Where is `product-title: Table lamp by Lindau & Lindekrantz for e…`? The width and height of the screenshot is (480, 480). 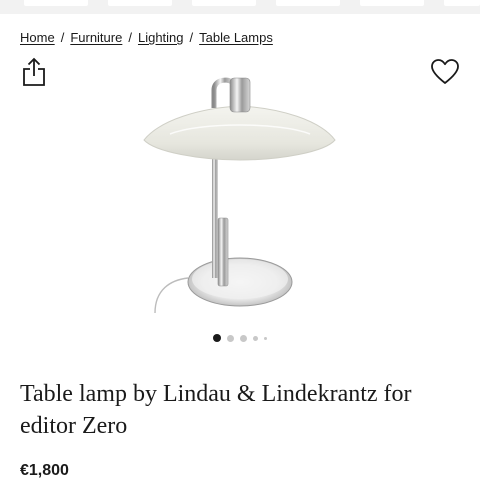
product-title: Table lamp by Lindau & Lindekrantz for e… is located at coordinates (216, 410).